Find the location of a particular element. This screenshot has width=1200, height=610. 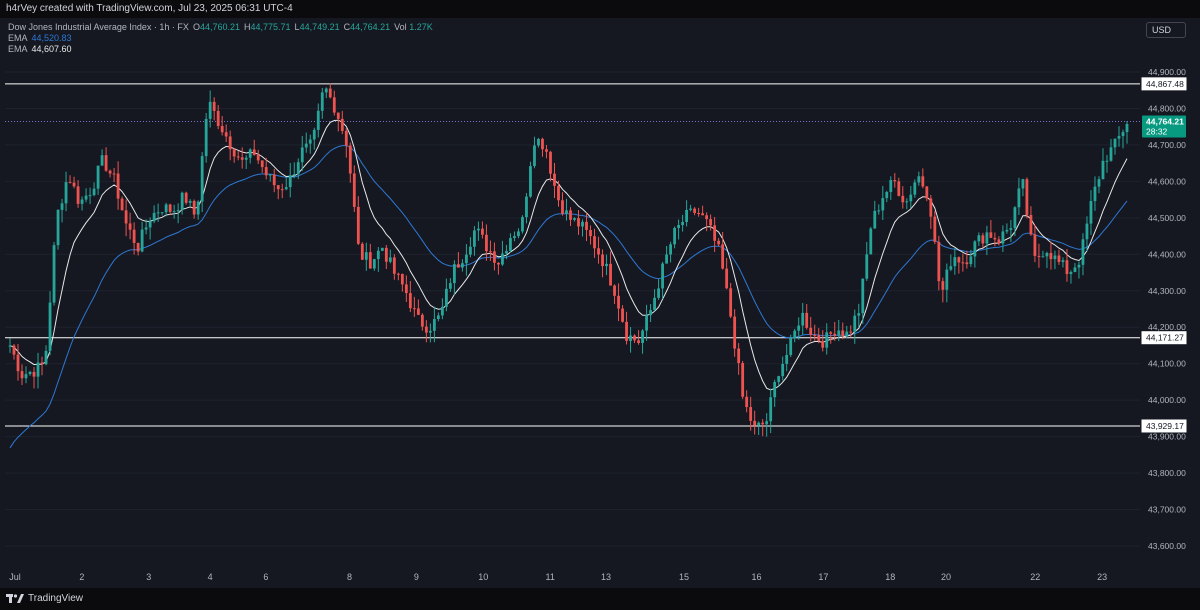

tradingview-logo: TradingView is located at coordinates (44, 598).